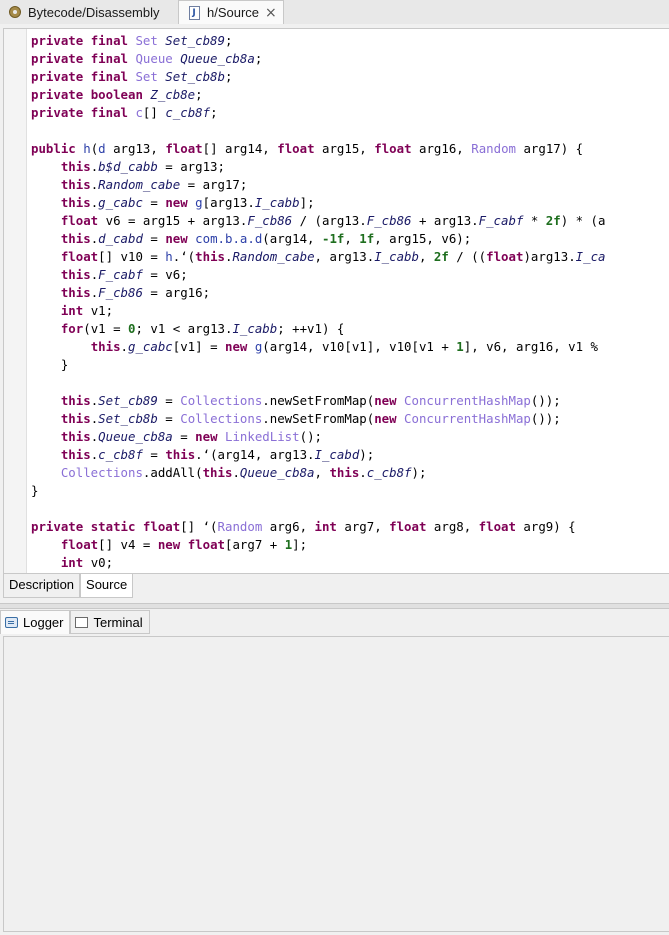 The width and height of the screenshot is (669, 935). What do you see at coordinates (107, 586) in the screenshot?
I see `tab-source: Source` at bounding box center [107, 586].